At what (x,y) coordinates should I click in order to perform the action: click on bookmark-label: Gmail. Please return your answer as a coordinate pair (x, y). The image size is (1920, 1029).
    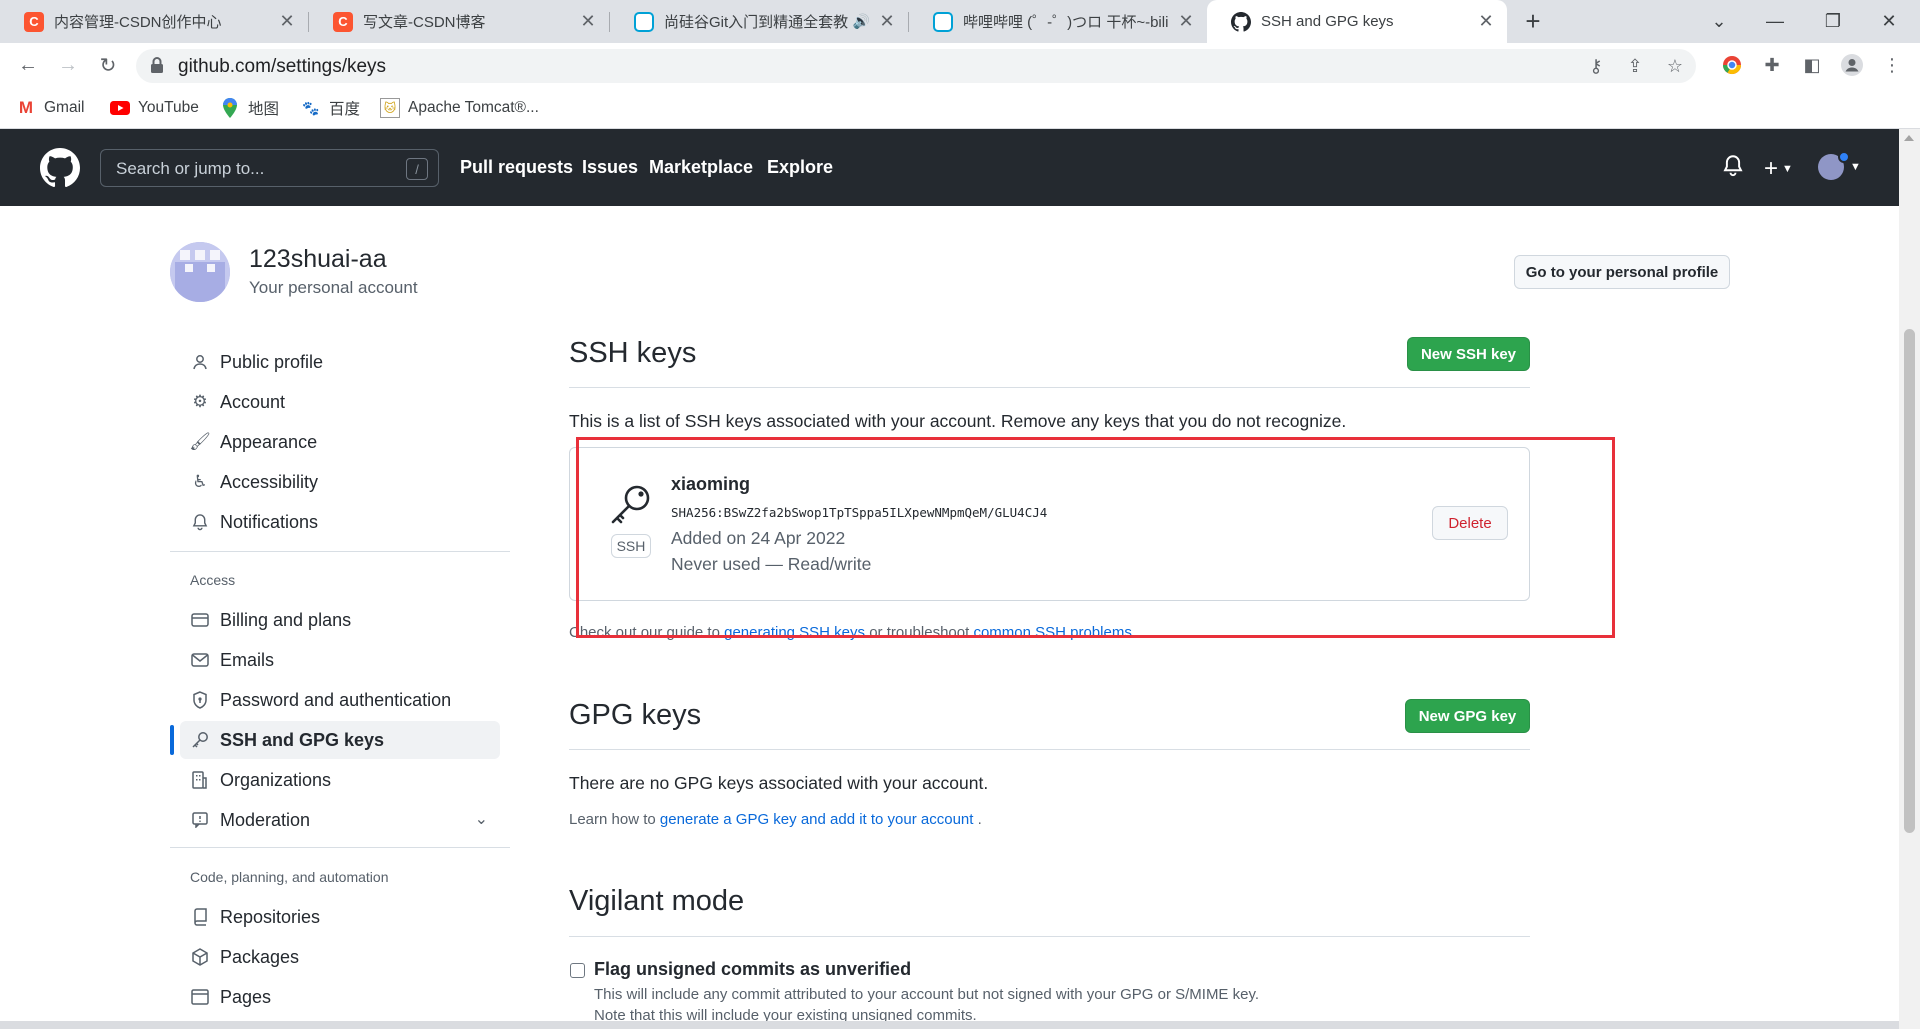
    Looking at the image, I should click on (64, 107).